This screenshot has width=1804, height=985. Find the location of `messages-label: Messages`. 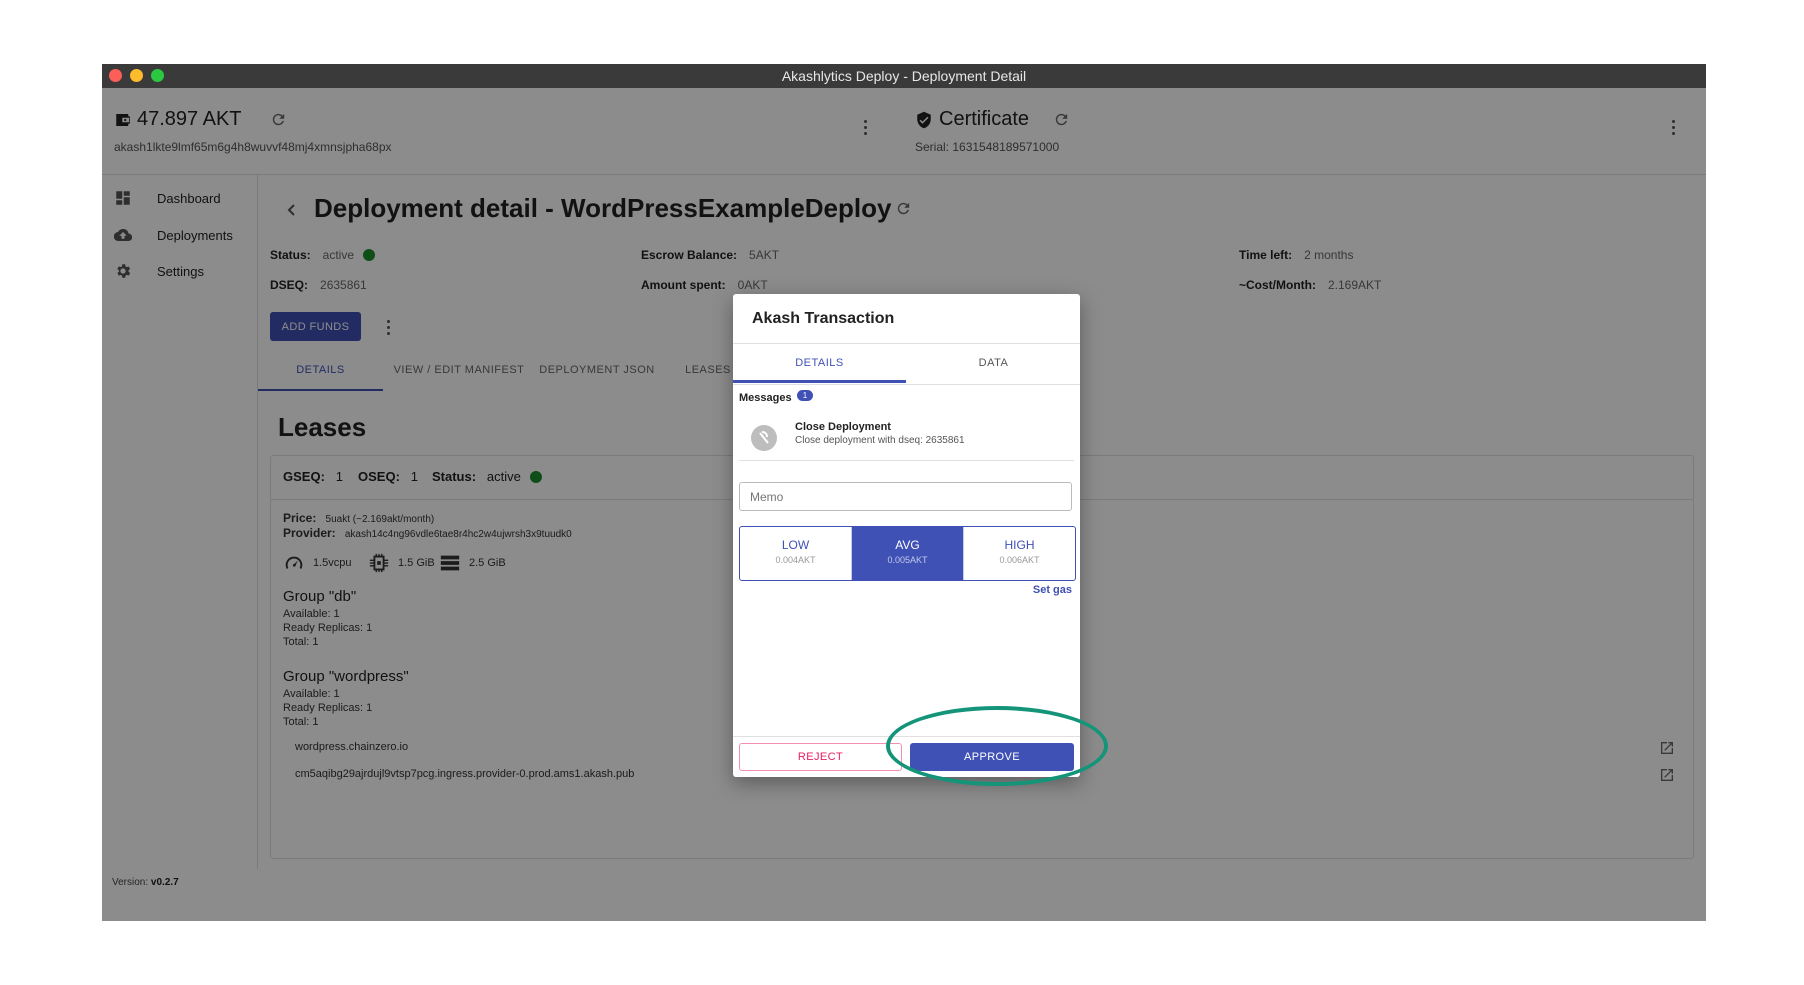

messages-label: Messages is located at coordinates (765, 398).